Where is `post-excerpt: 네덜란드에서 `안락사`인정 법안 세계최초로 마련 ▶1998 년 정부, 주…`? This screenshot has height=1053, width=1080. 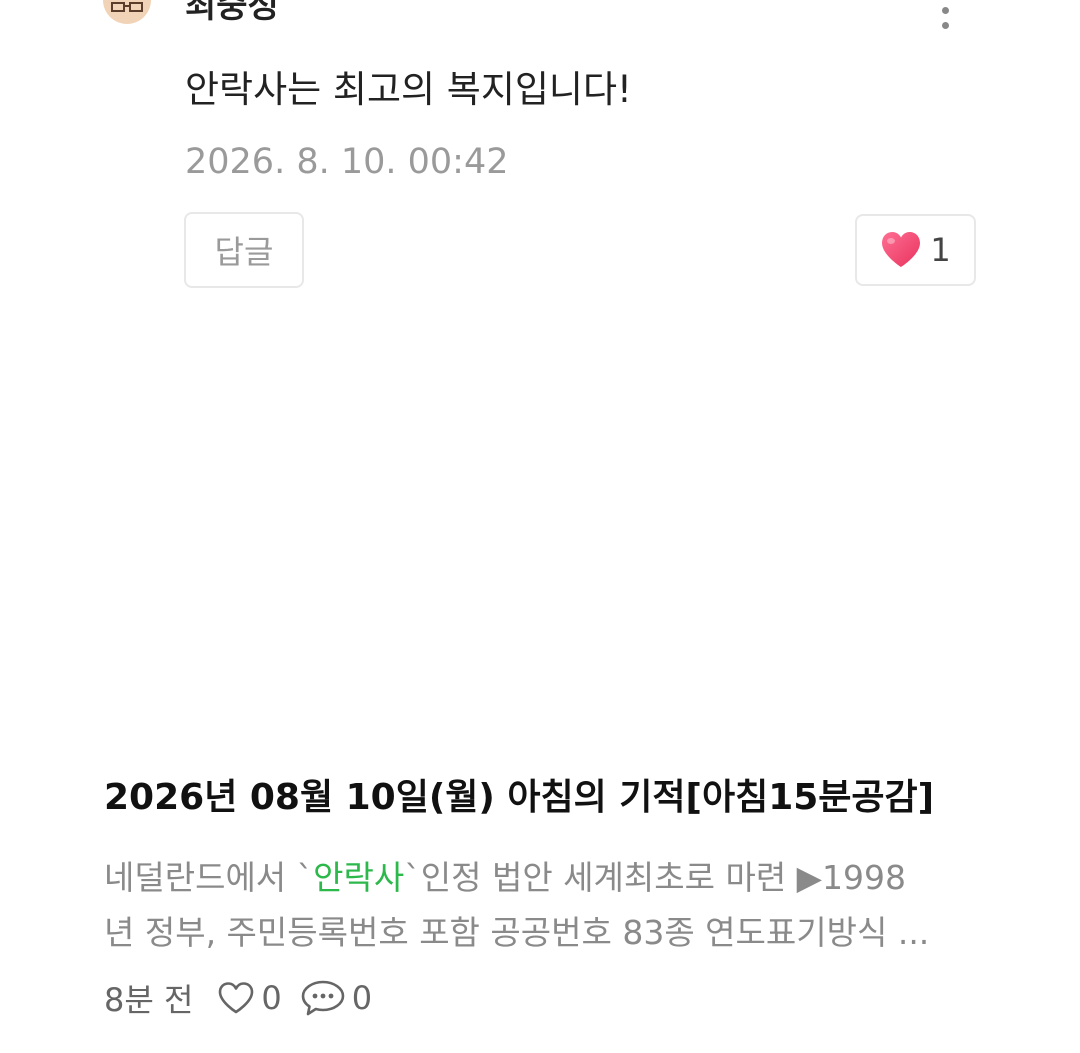
post-excerpt: 네덜란드에서 `안락사`인정 법안 세계최초로 마련 ▶1998 년 정부, 주… is located at coordinates (544, 905).